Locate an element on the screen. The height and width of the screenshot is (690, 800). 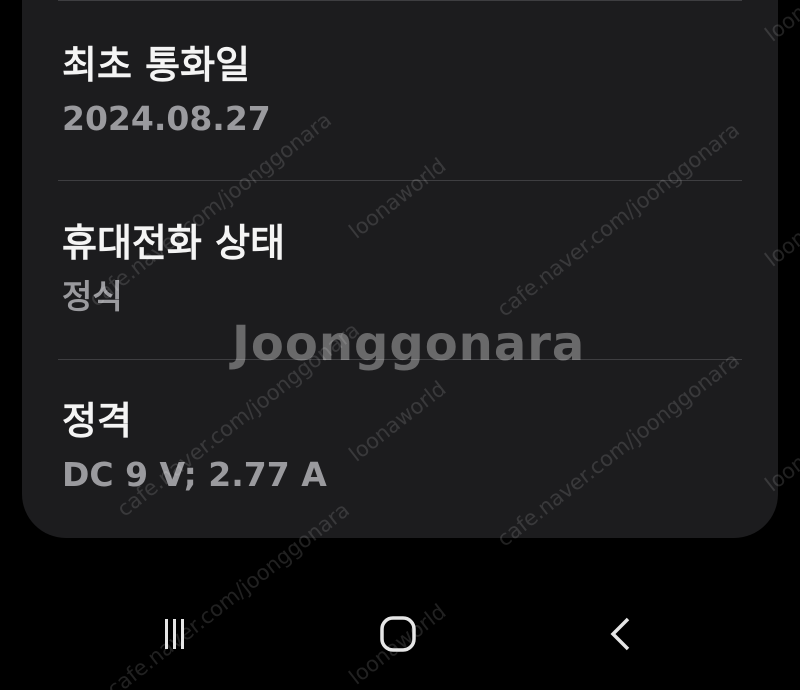
info-item-first-call-date: 최초 통화일 2024.08.27 is located at coordinates (402, 91).